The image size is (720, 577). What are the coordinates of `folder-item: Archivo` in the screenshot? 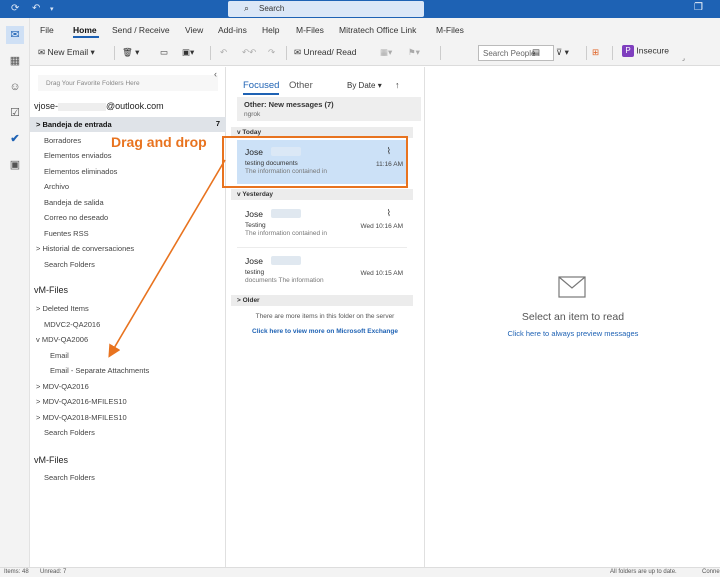 It's located at (128, 186).